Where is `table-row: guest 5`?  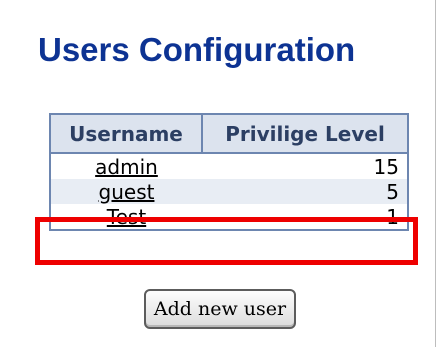
table-row: guest 5 is located at coordinates (229, 191).